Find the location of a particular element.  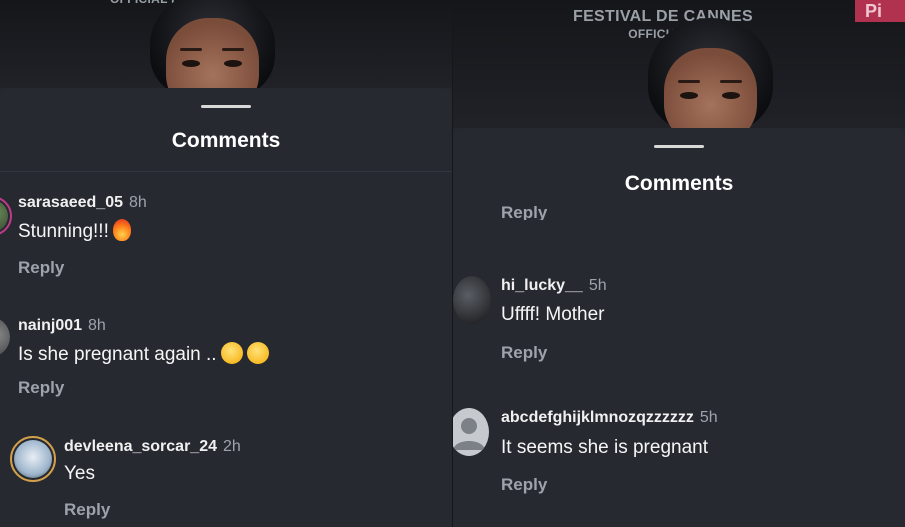

comment-text: Yes is located at coordinates (79, 473).